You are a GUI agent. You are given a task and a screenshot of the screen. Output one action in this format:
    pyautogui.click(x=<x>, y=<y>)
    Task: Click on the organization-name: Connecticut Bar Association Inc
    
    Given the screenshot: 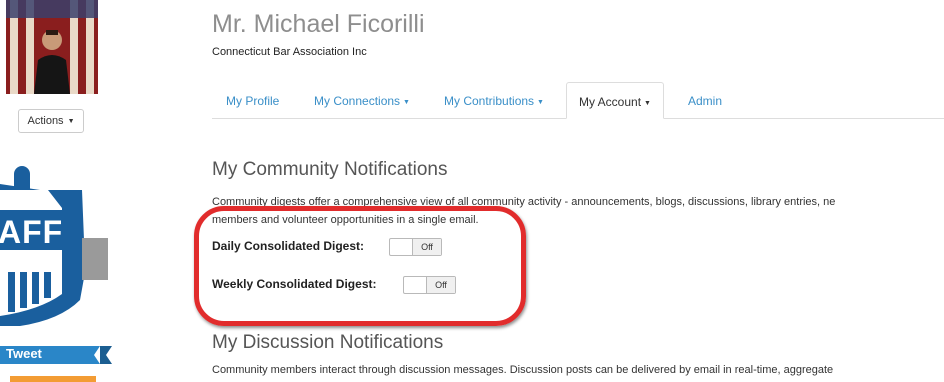 What is the action you would take?
    pyautogui.click(x=289, y=52)
    